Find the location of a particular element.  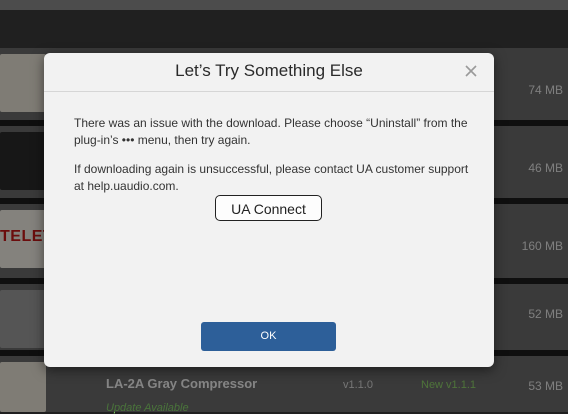

dialog-title: Let’s Try Something Else is located at coordinates (269, 70).